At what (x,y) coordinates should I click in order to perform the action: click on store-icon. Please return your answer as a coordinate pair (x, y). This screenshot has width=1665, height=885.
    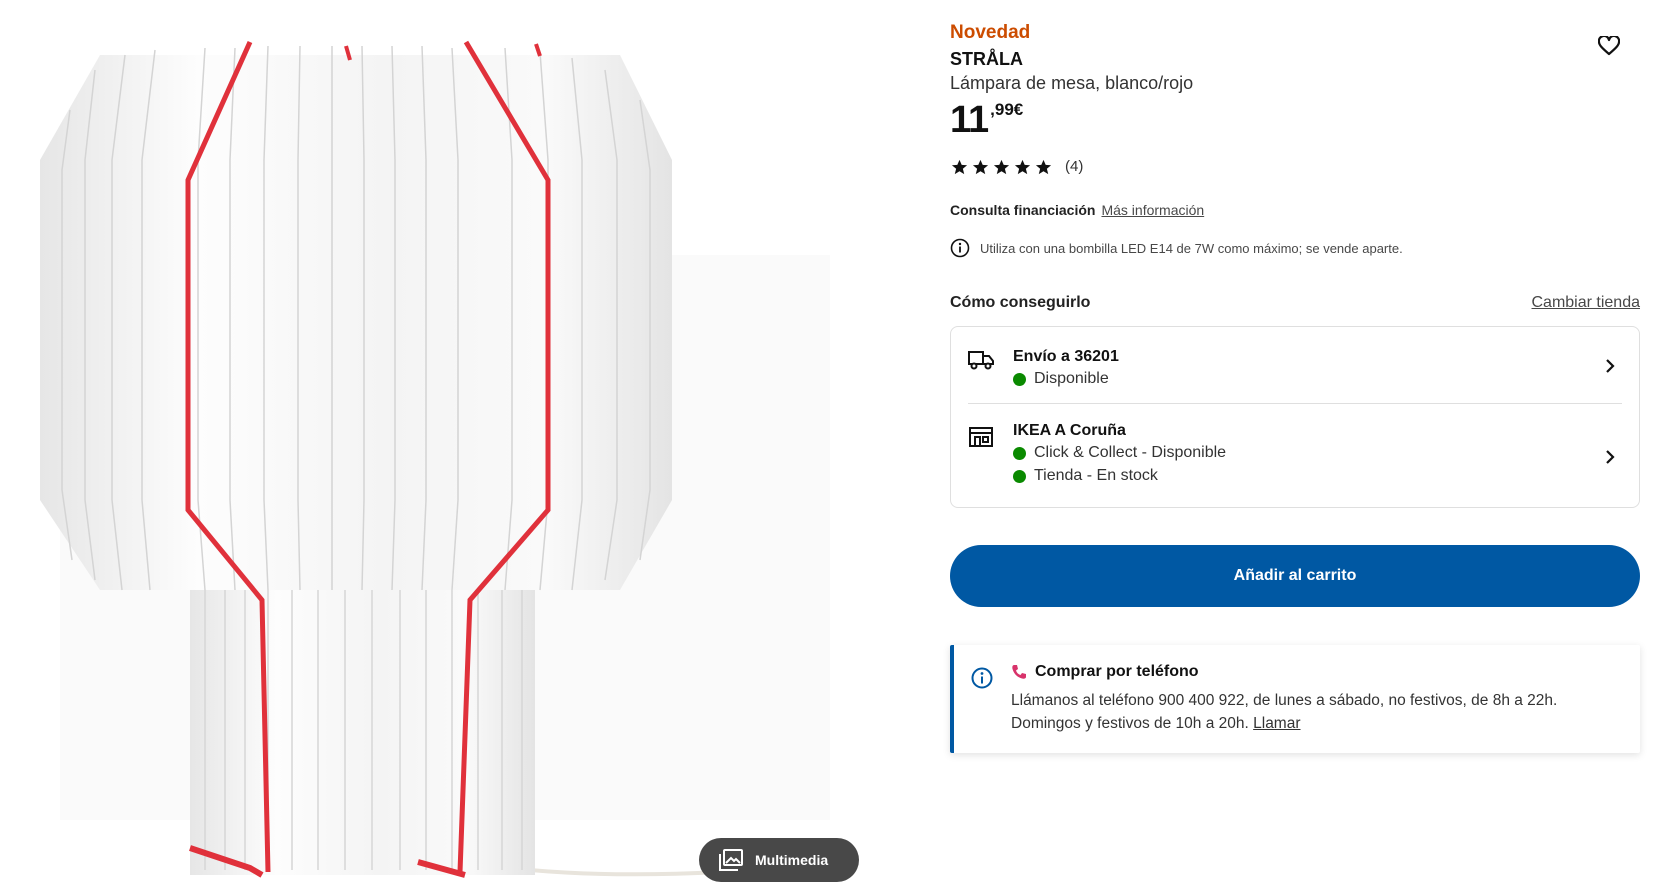
    Looking at the image, I should click on (981, 437).